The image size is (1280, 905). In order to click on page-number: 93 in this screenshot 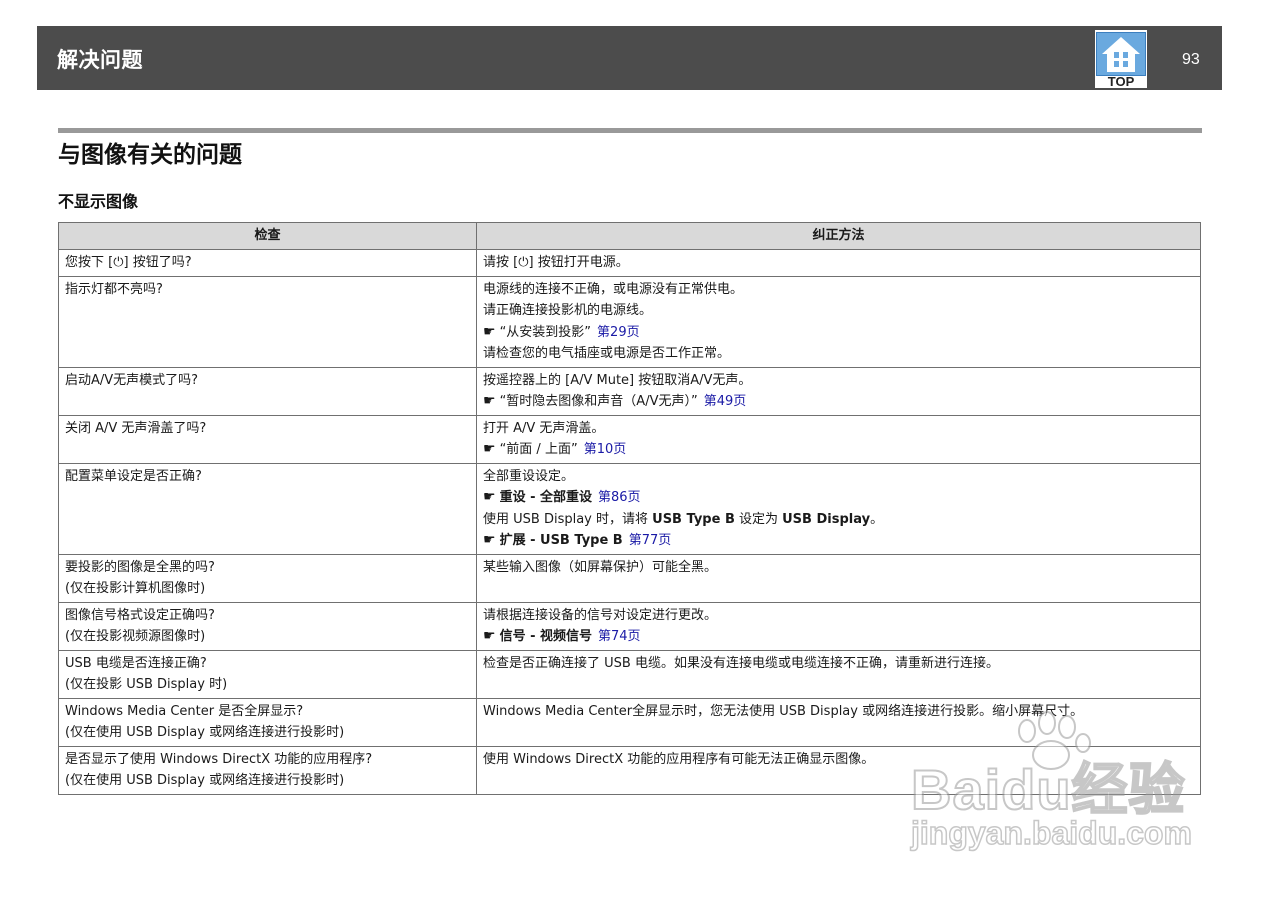, I will do `click(1191, 59)`.